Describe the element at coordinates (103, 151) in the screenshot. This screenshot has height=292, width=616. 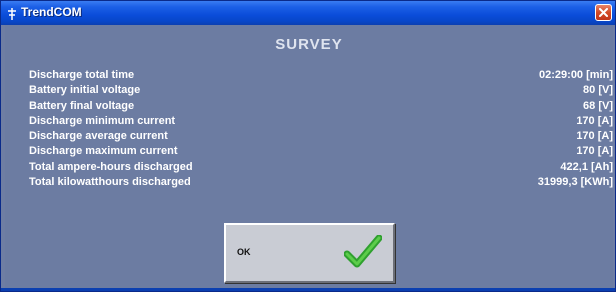
I see `row-label: Discharge maximum current` at that location.